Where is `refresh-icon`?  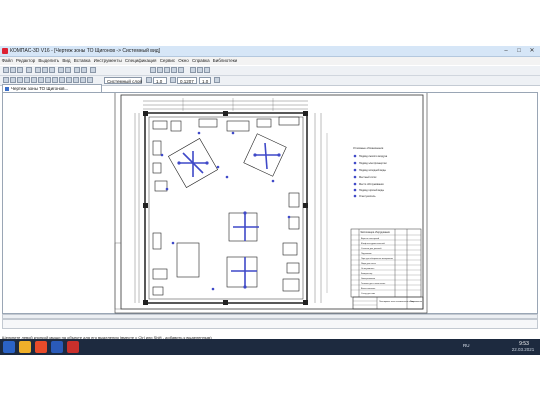
refresh-icon is located at coordinates (181, 70).